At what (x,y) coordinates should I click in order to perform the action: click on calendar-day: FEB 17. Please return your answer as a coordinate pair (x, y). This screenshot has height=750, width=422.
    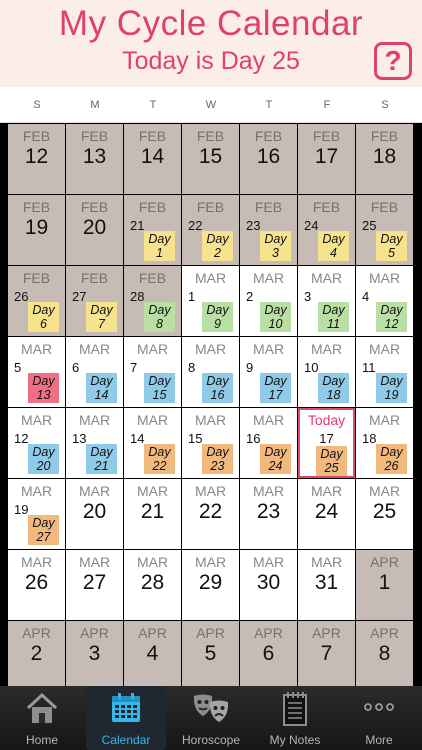
    Looking at the image, I should click on (326, 159).